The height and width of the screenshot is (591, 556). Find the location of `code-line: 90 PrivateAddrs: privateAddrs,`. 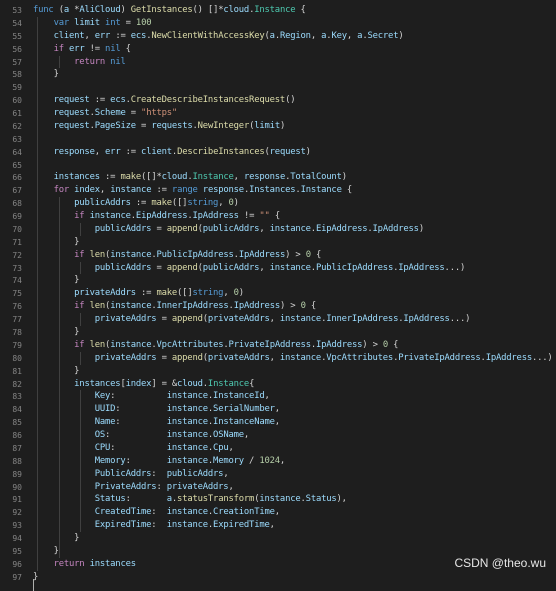

code-line: 90 PrivateAddrs: privateAddrs, is located at coordinates (278, 487).